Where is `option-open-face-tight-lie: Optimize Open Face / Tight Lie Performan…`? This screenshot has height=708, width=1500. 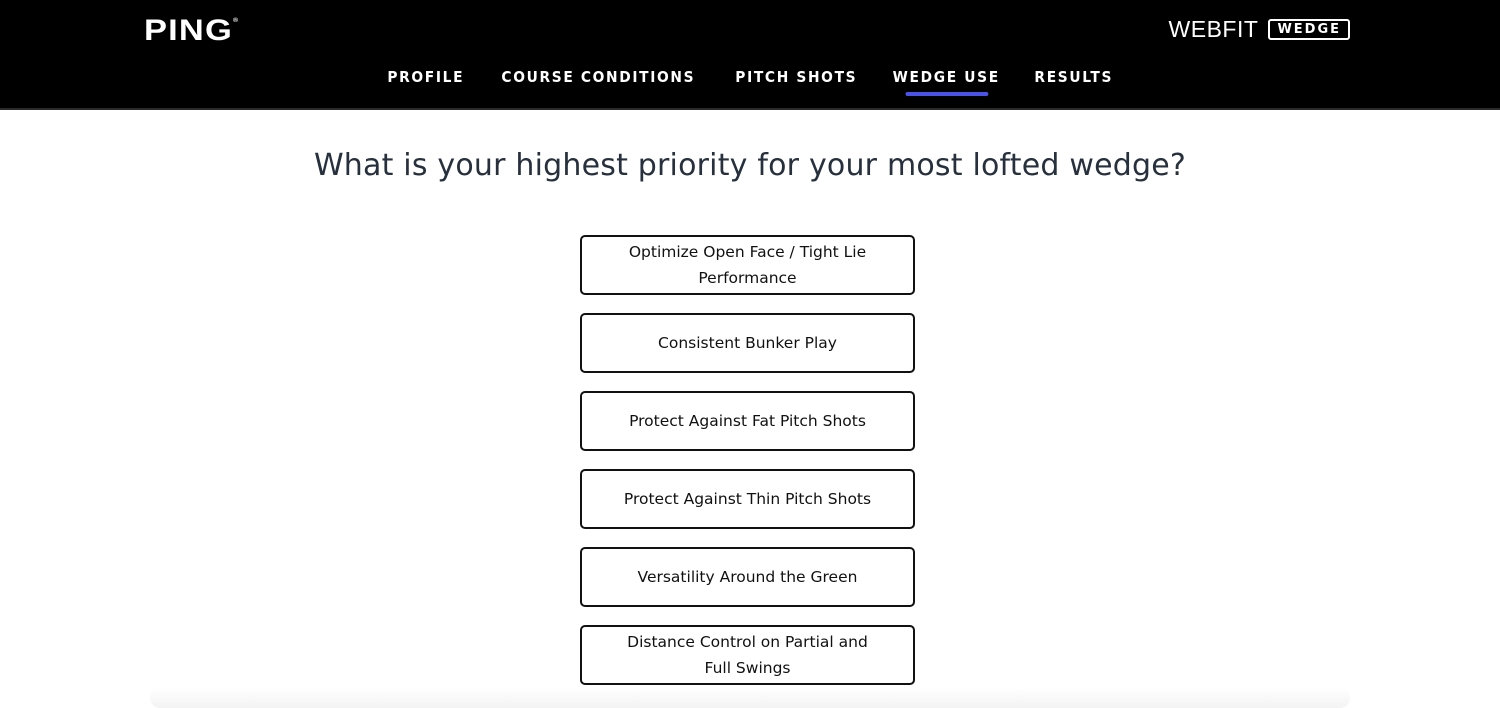
option-open-face-tight-lie: Optimize Open Face / Tight Lie Performan… is located at coordinates (747, 265).